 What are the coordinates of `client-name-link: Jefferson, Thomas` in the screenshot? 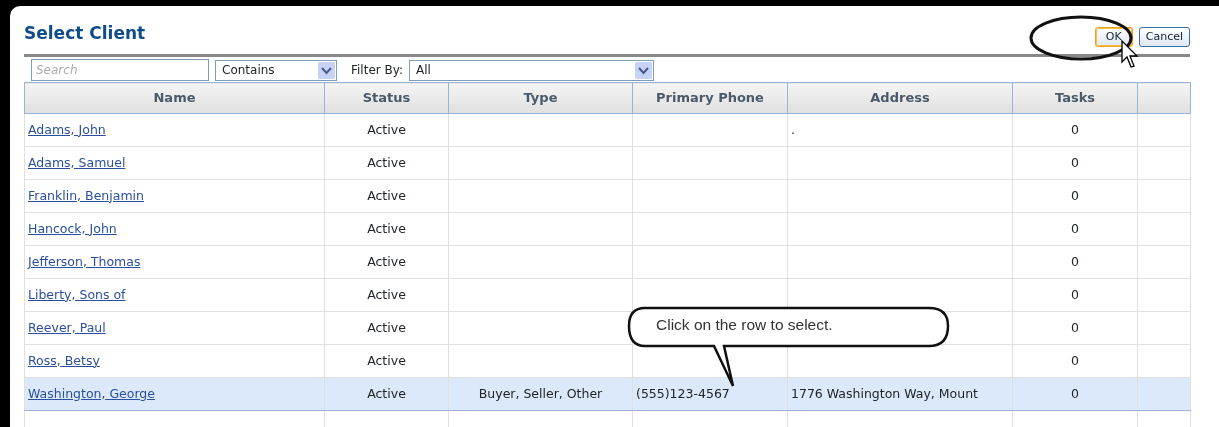 It's located at (84, 261).